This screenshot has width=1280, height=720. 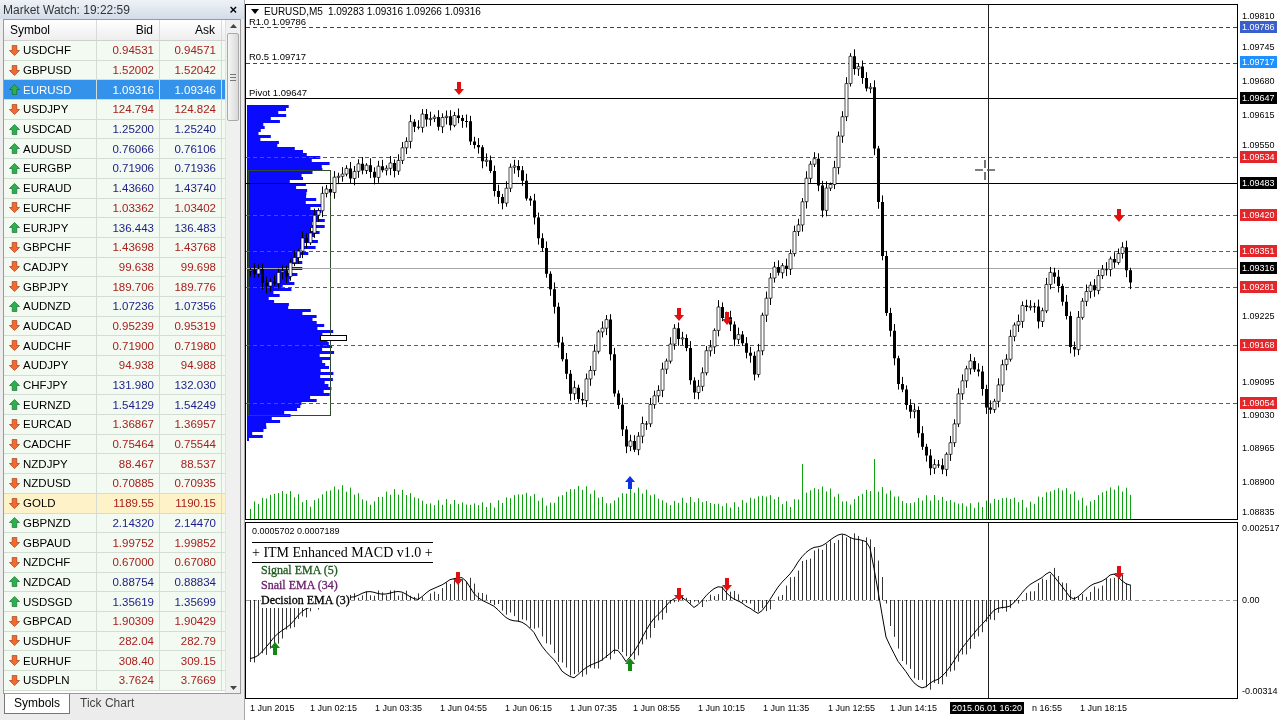 What do you see at coordinates (107, 704) in the screenshot?
I see `tab: Tick Chart` at bounding box center [107, 704].